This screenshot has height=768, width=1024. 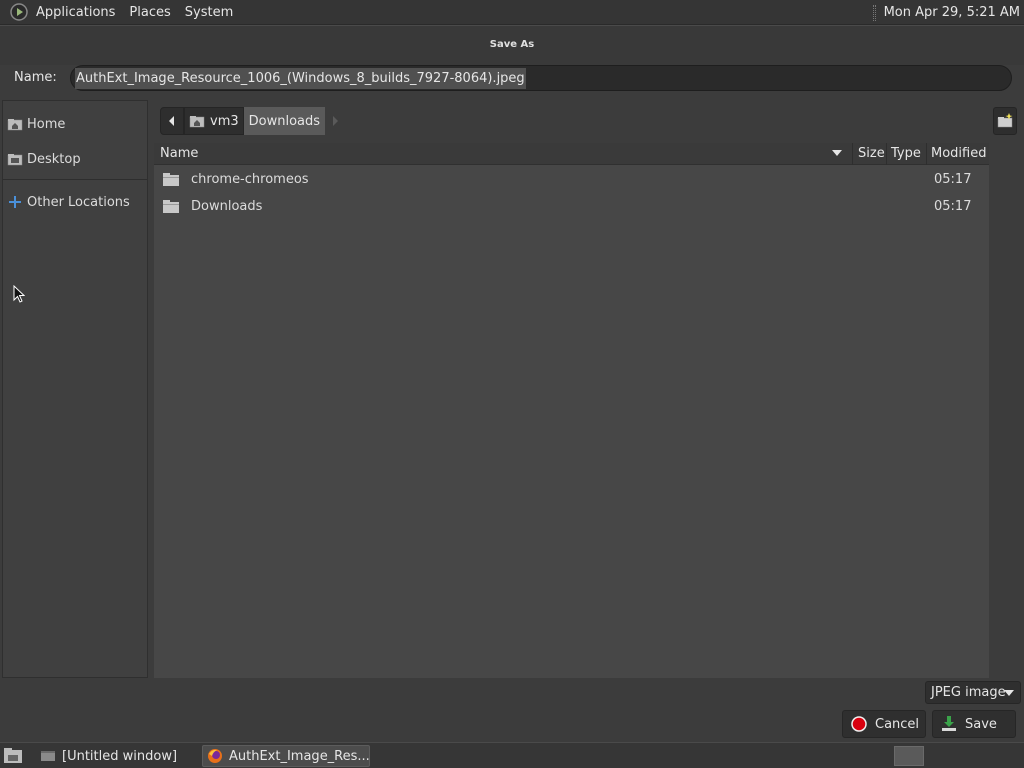 I want to click on path-forward-button, so click(x=335, y=121).